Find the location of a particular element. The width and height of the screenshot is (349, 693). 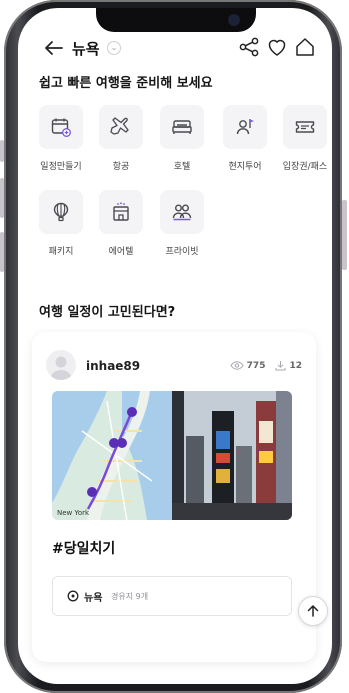

card-stats: 775 12 is located at coordinates (266, 365).